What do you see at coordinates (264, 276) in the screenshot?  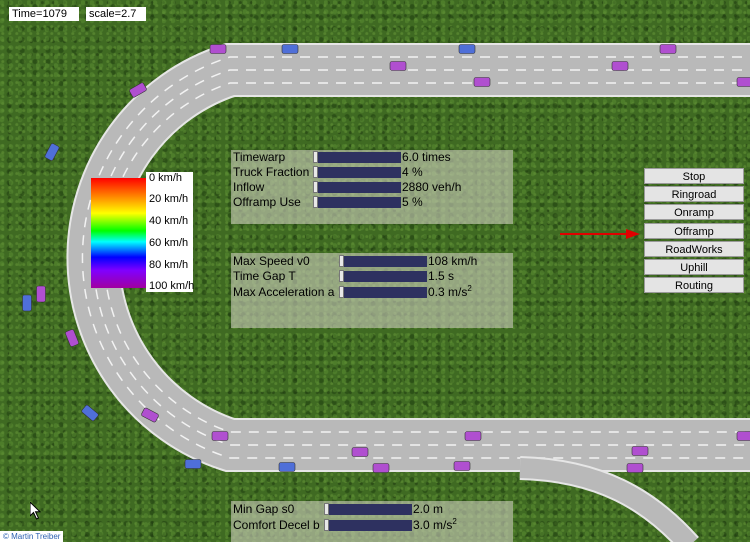 I see `control-label: Time Gap T` at bounding box center [264, 276].